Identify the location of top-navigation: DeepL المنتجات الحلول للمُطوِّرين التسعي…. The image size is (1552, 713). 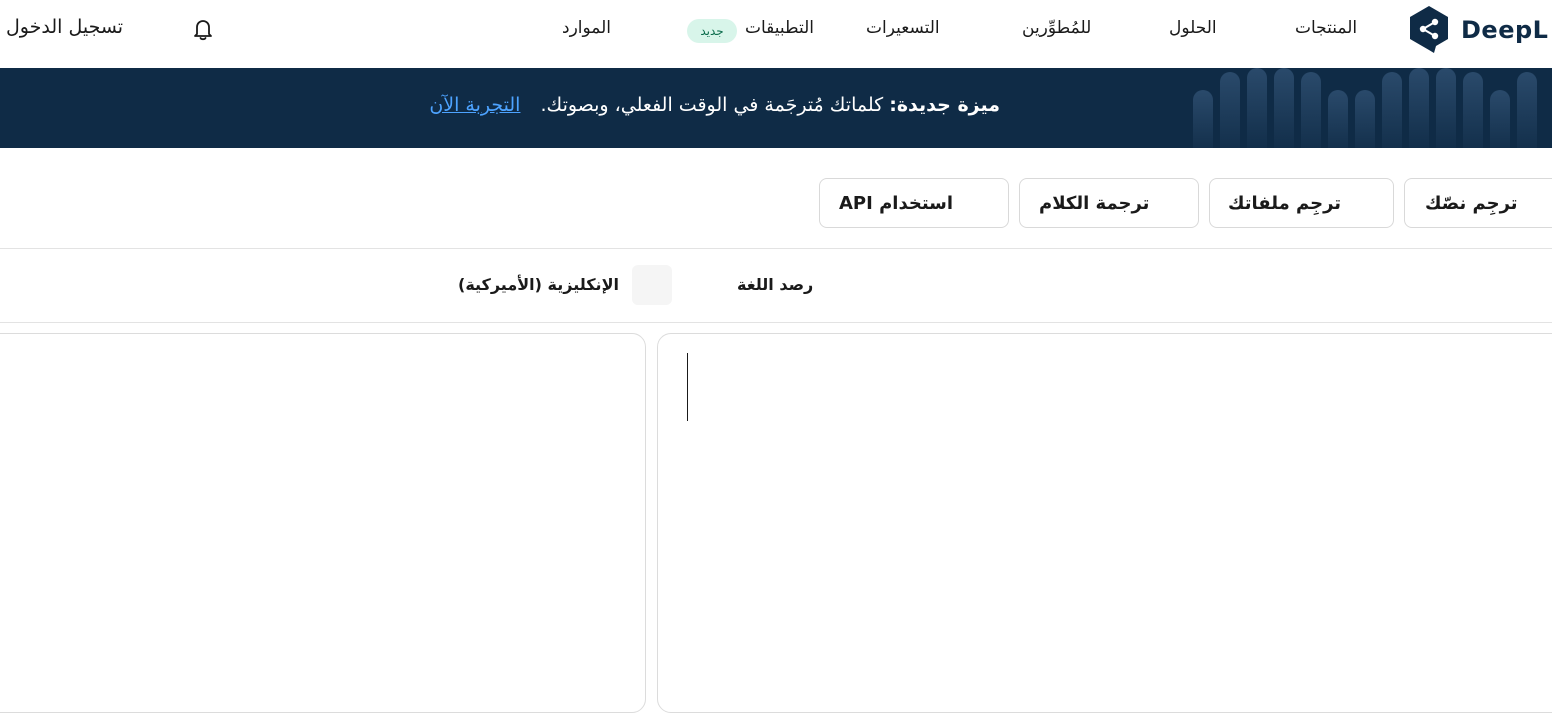
(776, 34).